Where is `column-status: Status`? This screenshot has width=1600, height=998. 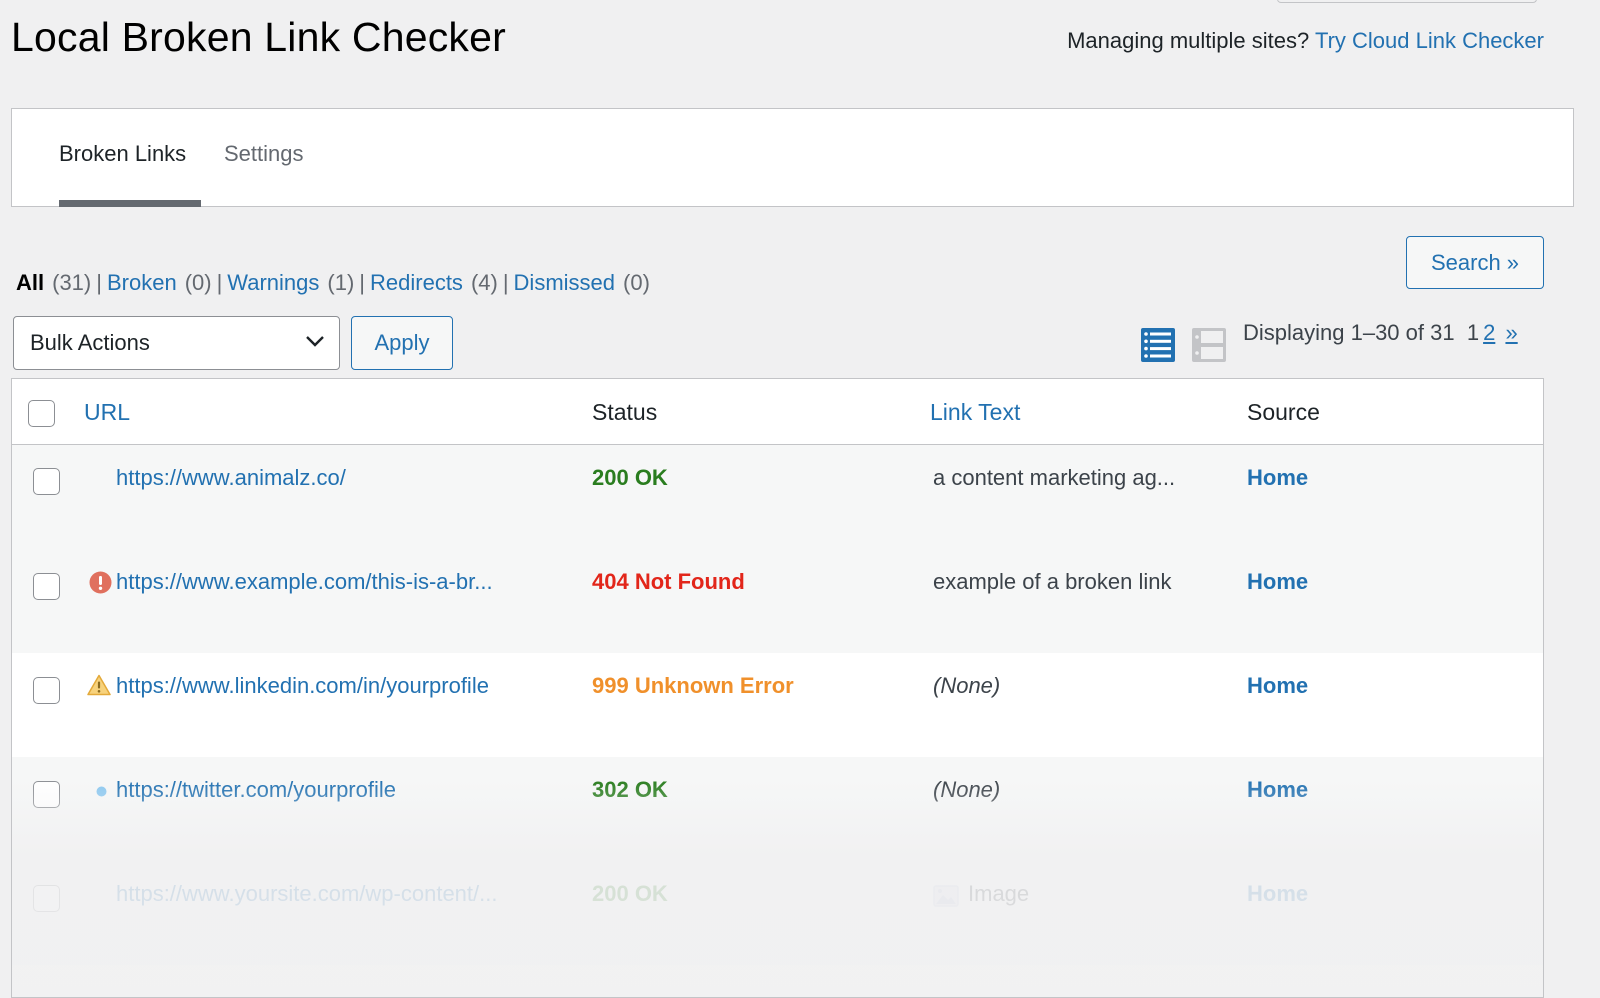 column-status: Status is located at coordinates (625, 412).